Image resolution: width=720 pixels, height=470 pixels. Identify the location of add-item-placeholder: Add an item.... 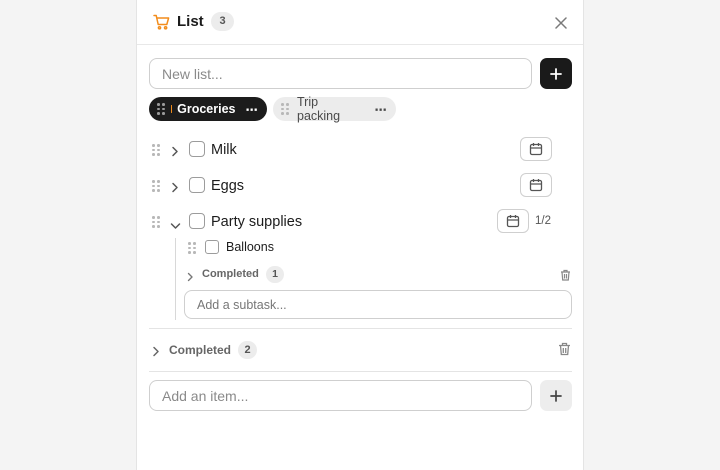
(205, 395).